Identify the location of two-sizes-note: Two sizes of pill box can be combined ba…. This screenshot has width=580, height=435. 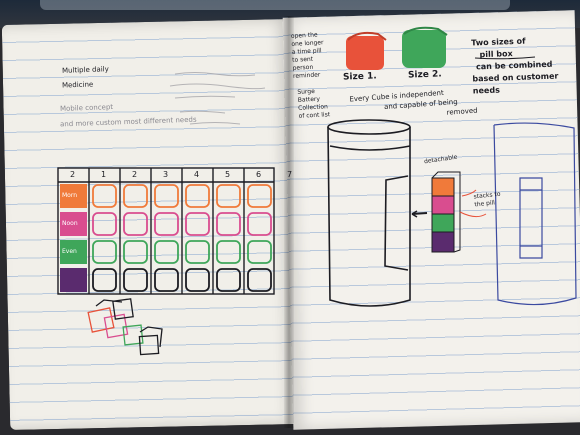
(515, 66).